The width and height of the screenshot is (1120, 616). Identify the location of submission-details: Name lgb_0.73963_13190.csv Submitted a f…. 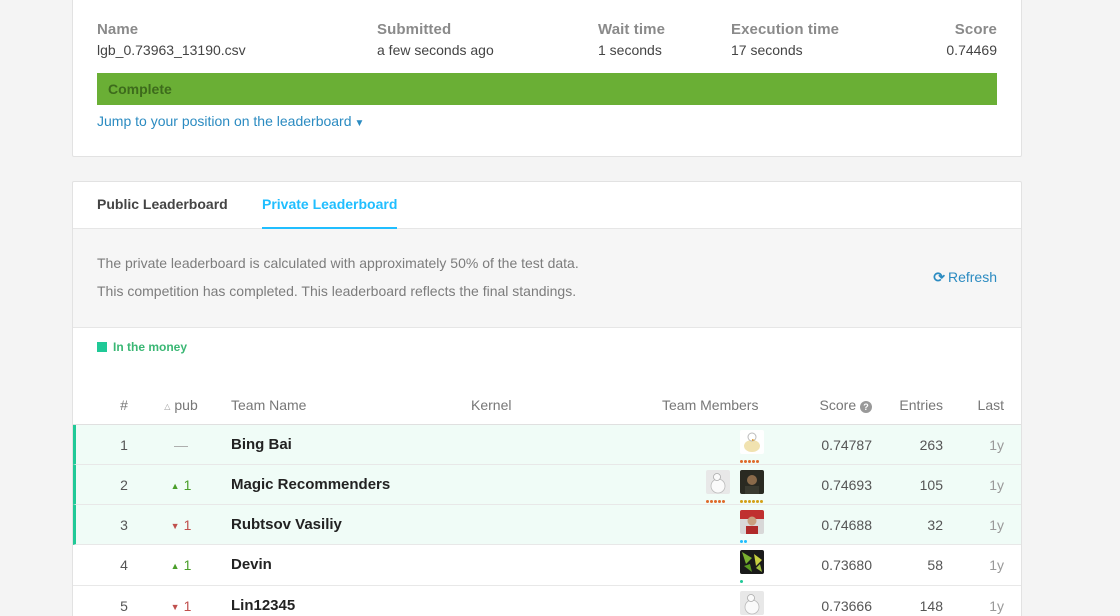
(547, 40).